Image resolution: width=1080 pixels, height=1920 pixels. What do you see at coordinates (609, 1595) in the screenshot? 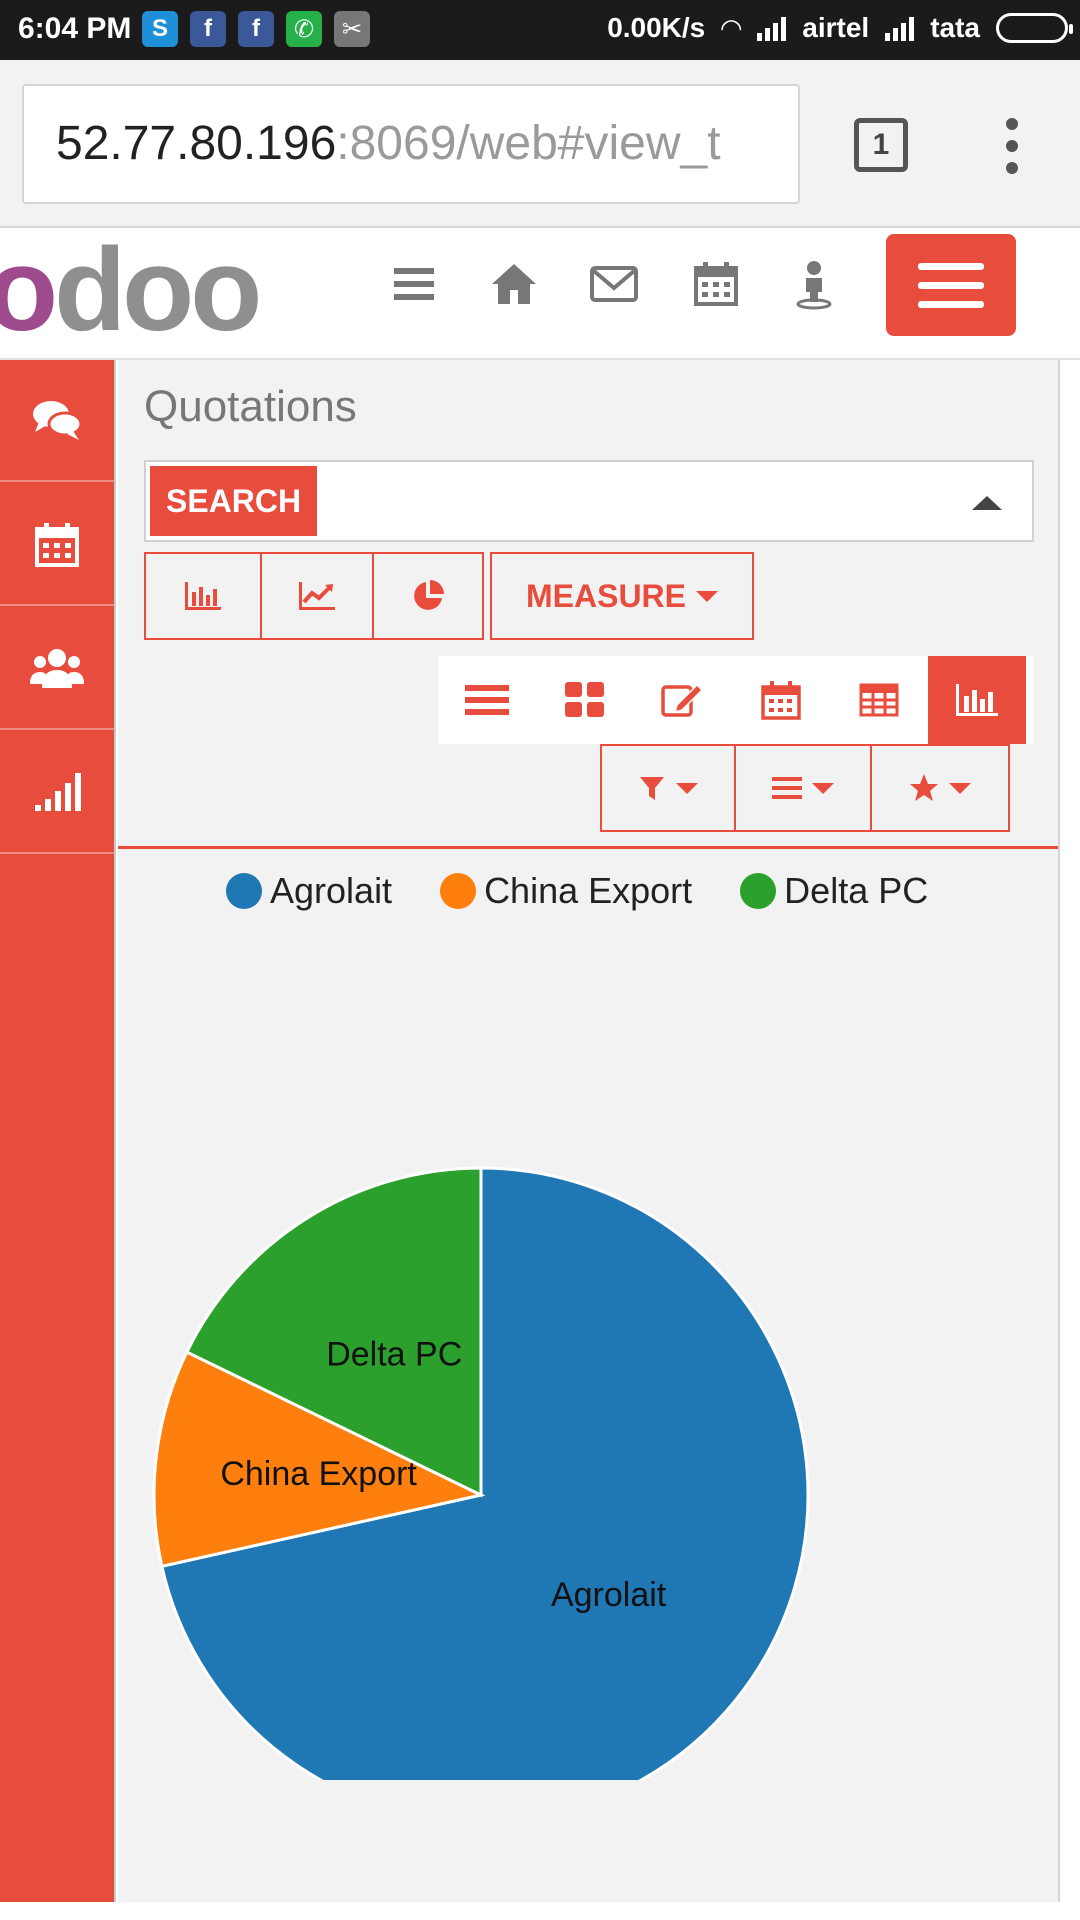
I see `pie-slice-label: Agrolait` at bounding box center [609, 1595].